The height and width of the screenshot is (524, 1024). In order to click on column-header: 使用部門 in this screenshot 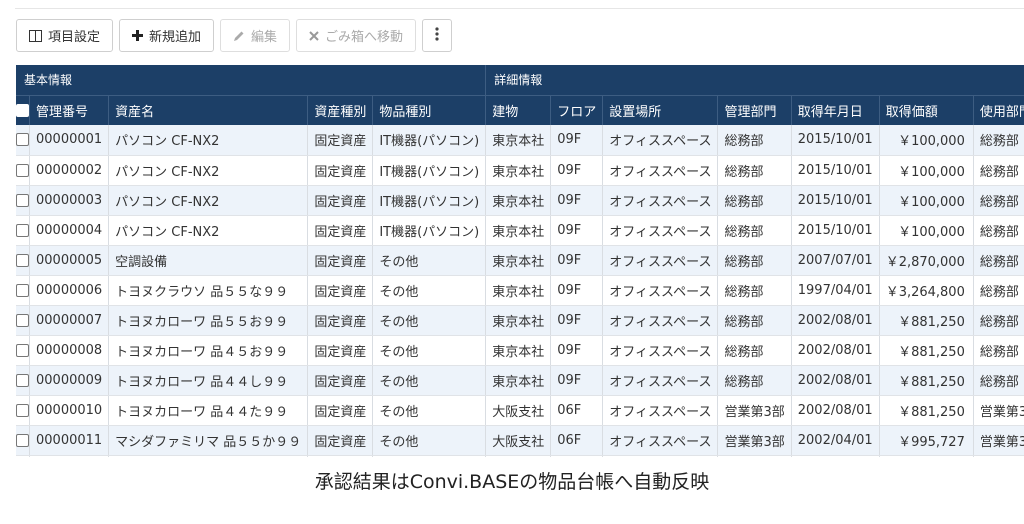, I will do `click(998, 109)`.